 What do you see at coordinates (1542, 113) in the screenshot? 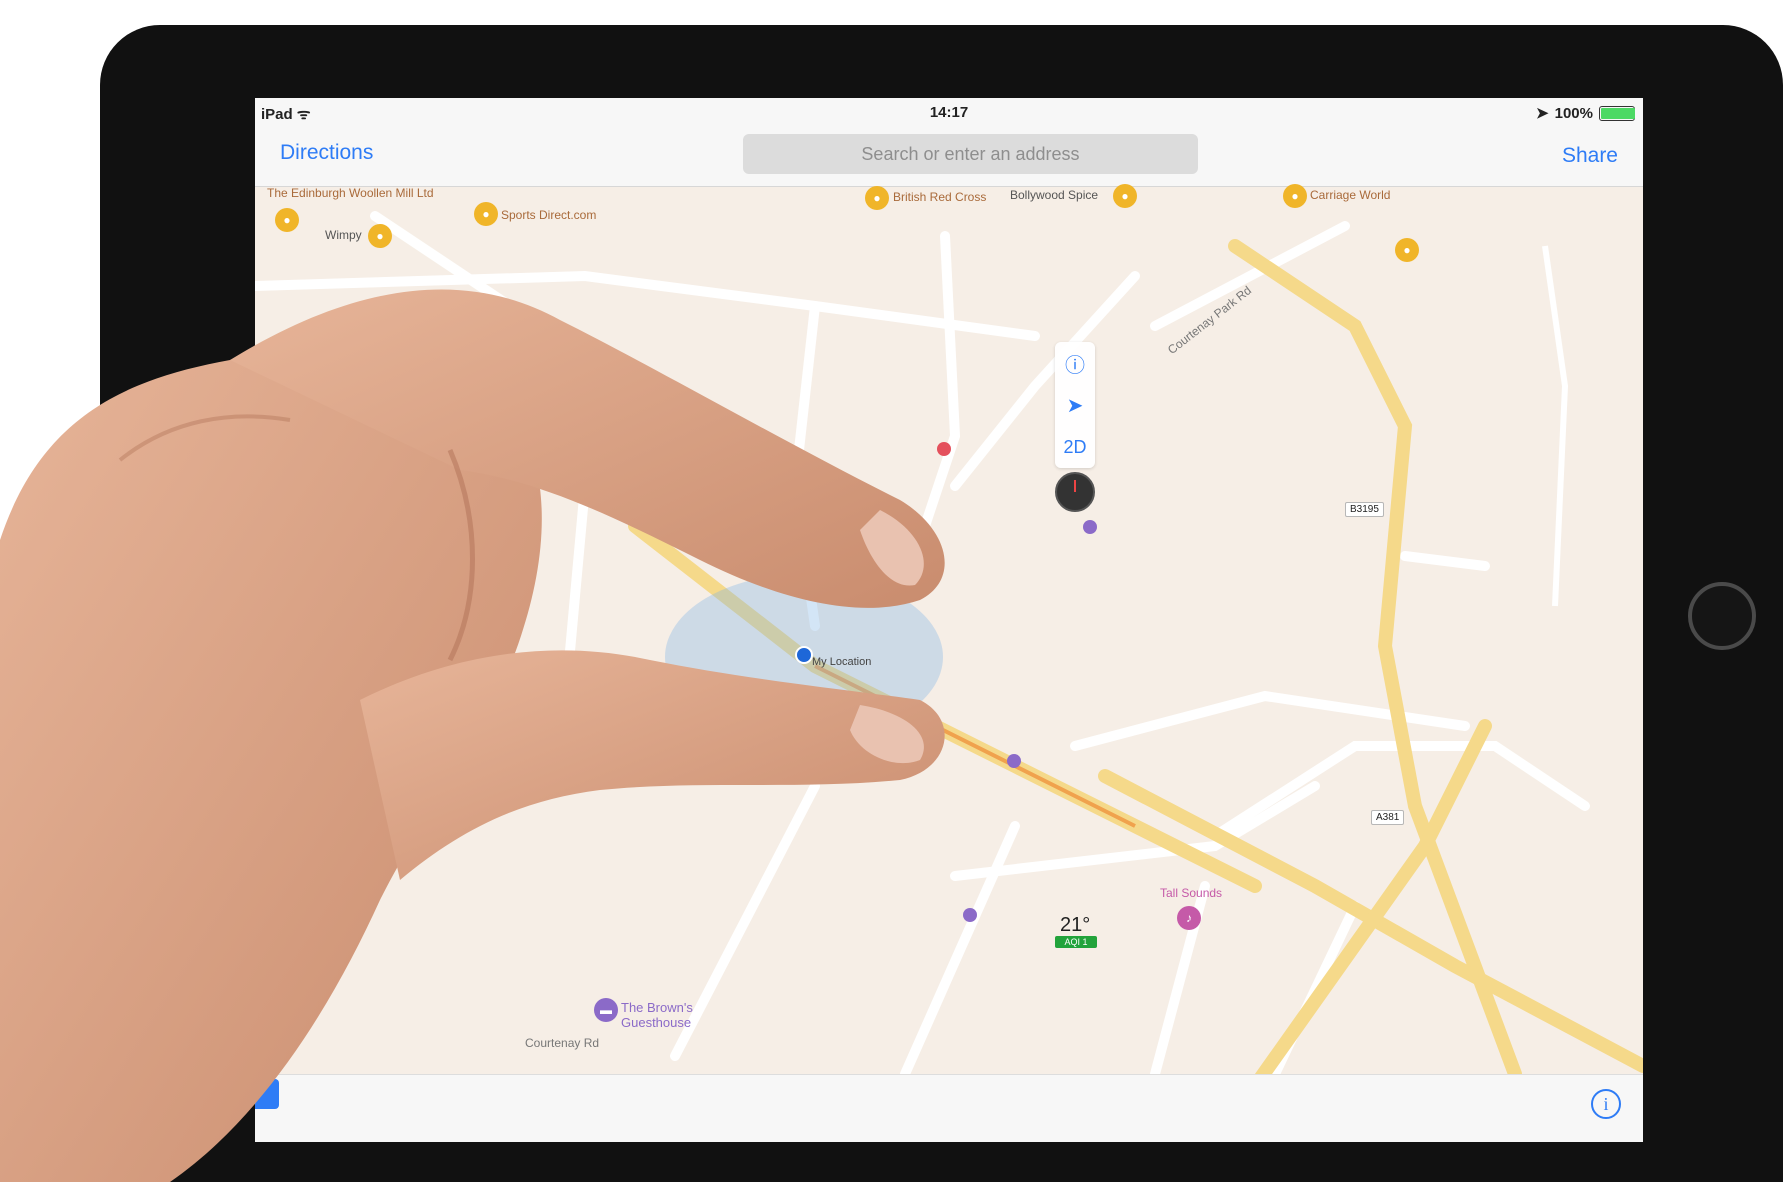
I see `location-services-icon: ➤` at bounding box center [1542, 113].